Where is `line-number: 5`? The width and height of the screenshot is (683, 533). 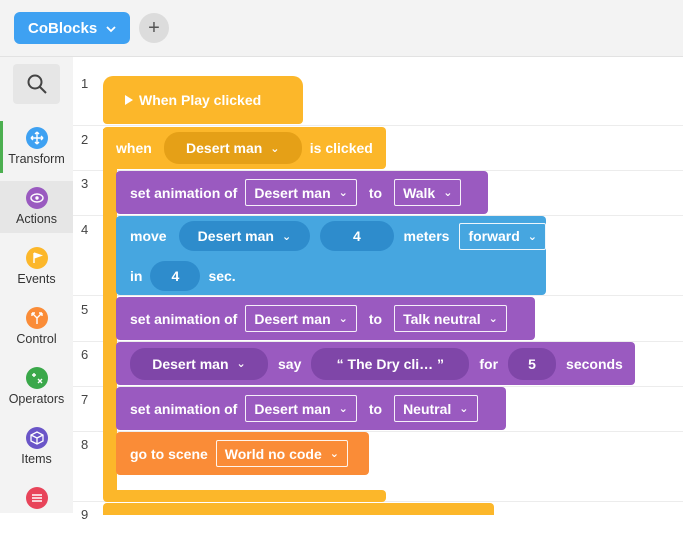 line-number: 5 is located at coordinates (85, 309).